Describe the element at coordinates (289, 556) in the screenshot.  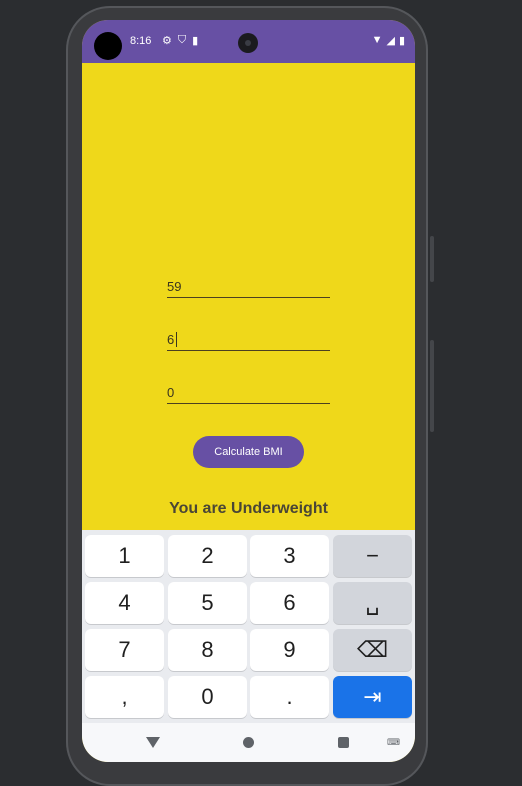
I see `key-3: 3` at that location.